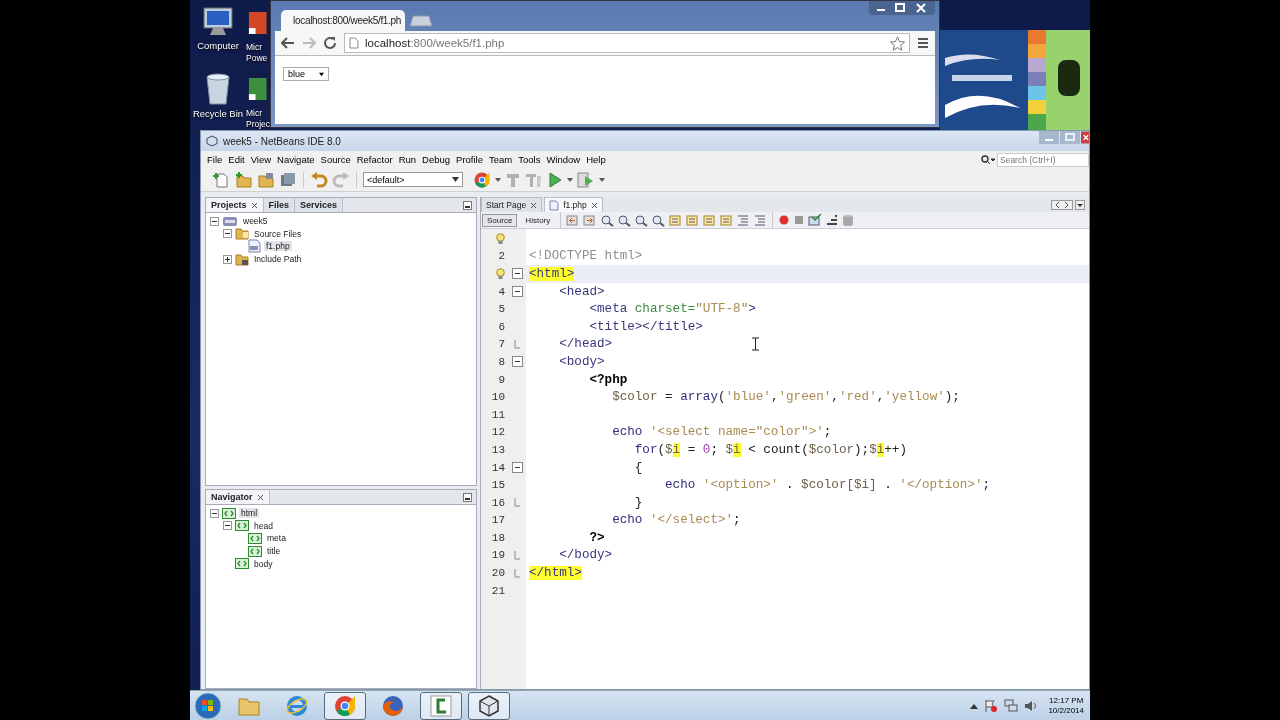 The image size is (1280, 720). Describe the element at coordinates (258, 119) in the screenshot. I see `desktop-icon-label: Micr Projec` at that location.